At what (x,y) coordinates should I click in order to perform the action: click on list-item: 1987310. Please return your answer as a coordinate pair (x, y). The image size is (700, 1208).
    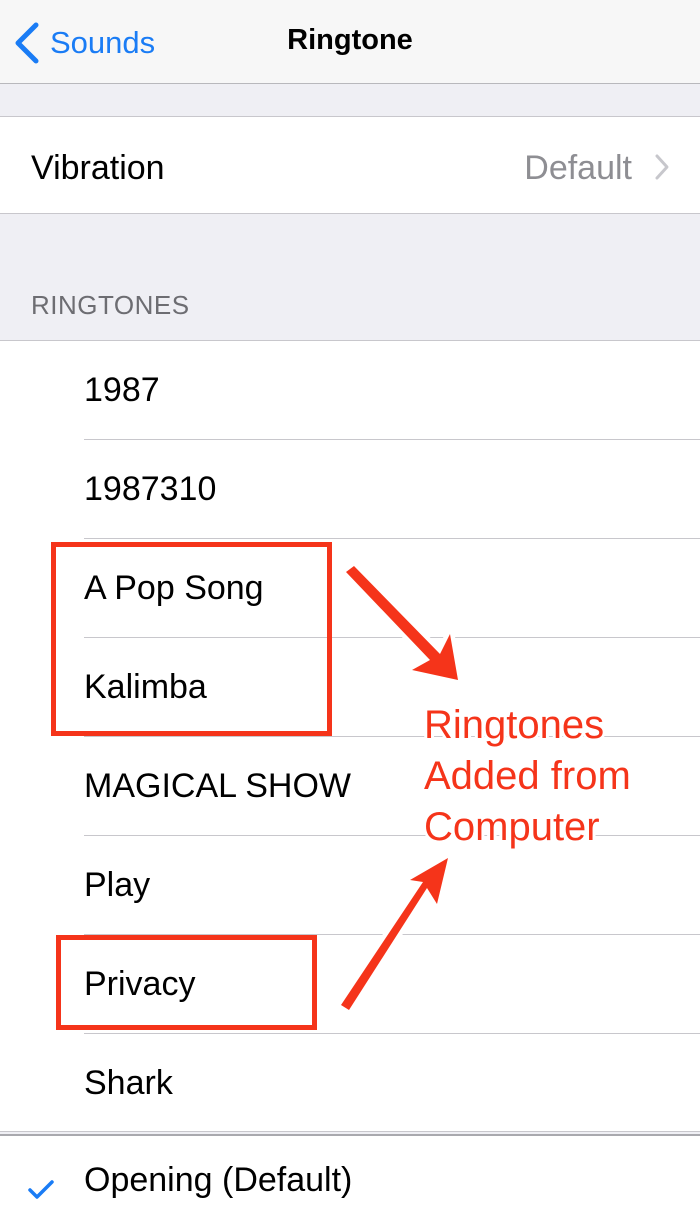
    Looking at the image, I should click on (350, 489).